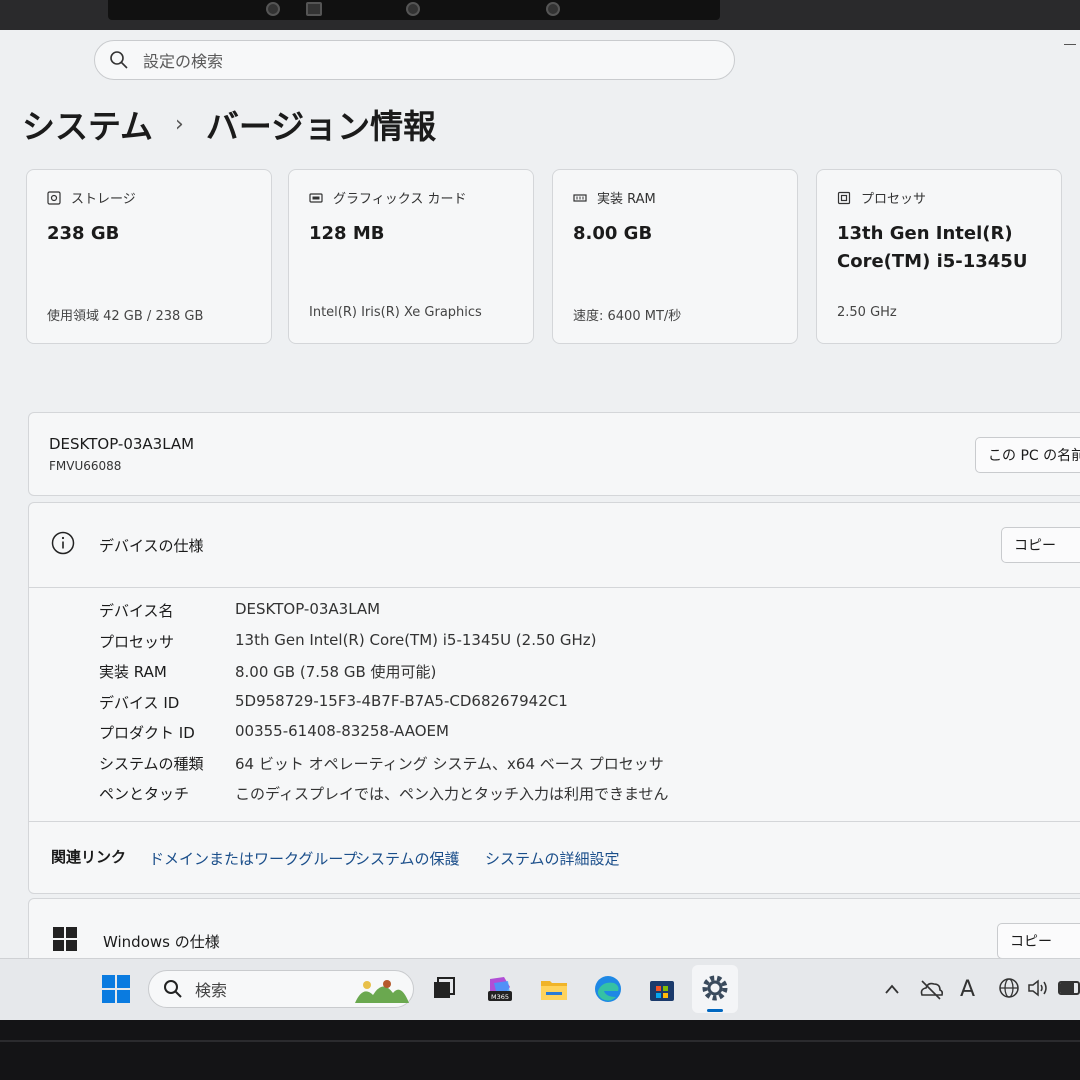  I want to click on device-name-panel: DESKTOP-03A3LAM FMVU66088 この PC の名前を変更, so click(554, 454).